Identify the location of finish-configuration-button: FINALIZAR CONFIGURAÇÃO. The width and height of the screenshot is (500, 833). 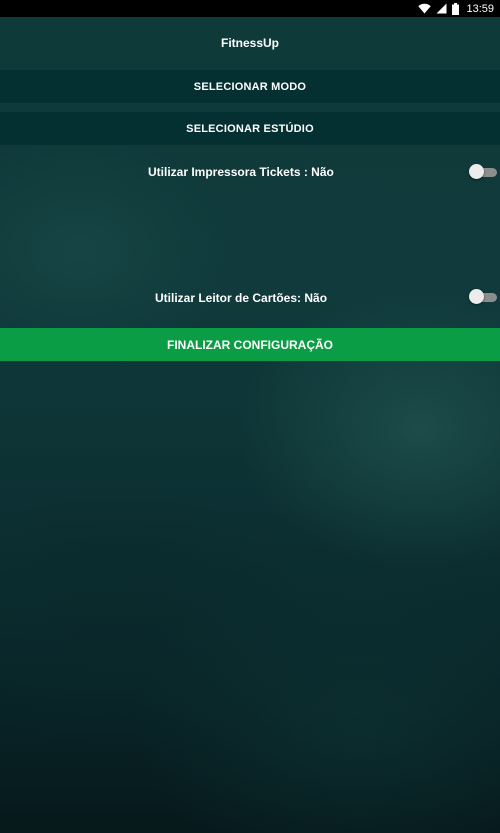
(250, 344).